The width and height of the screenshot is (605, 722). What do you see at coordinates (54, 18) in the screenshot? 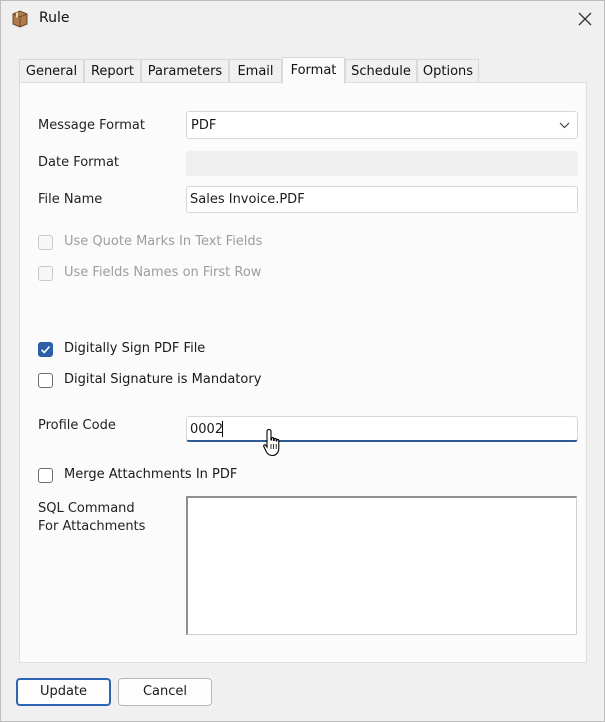
I see `window-title: Rule` at bounding box center [54, 18].